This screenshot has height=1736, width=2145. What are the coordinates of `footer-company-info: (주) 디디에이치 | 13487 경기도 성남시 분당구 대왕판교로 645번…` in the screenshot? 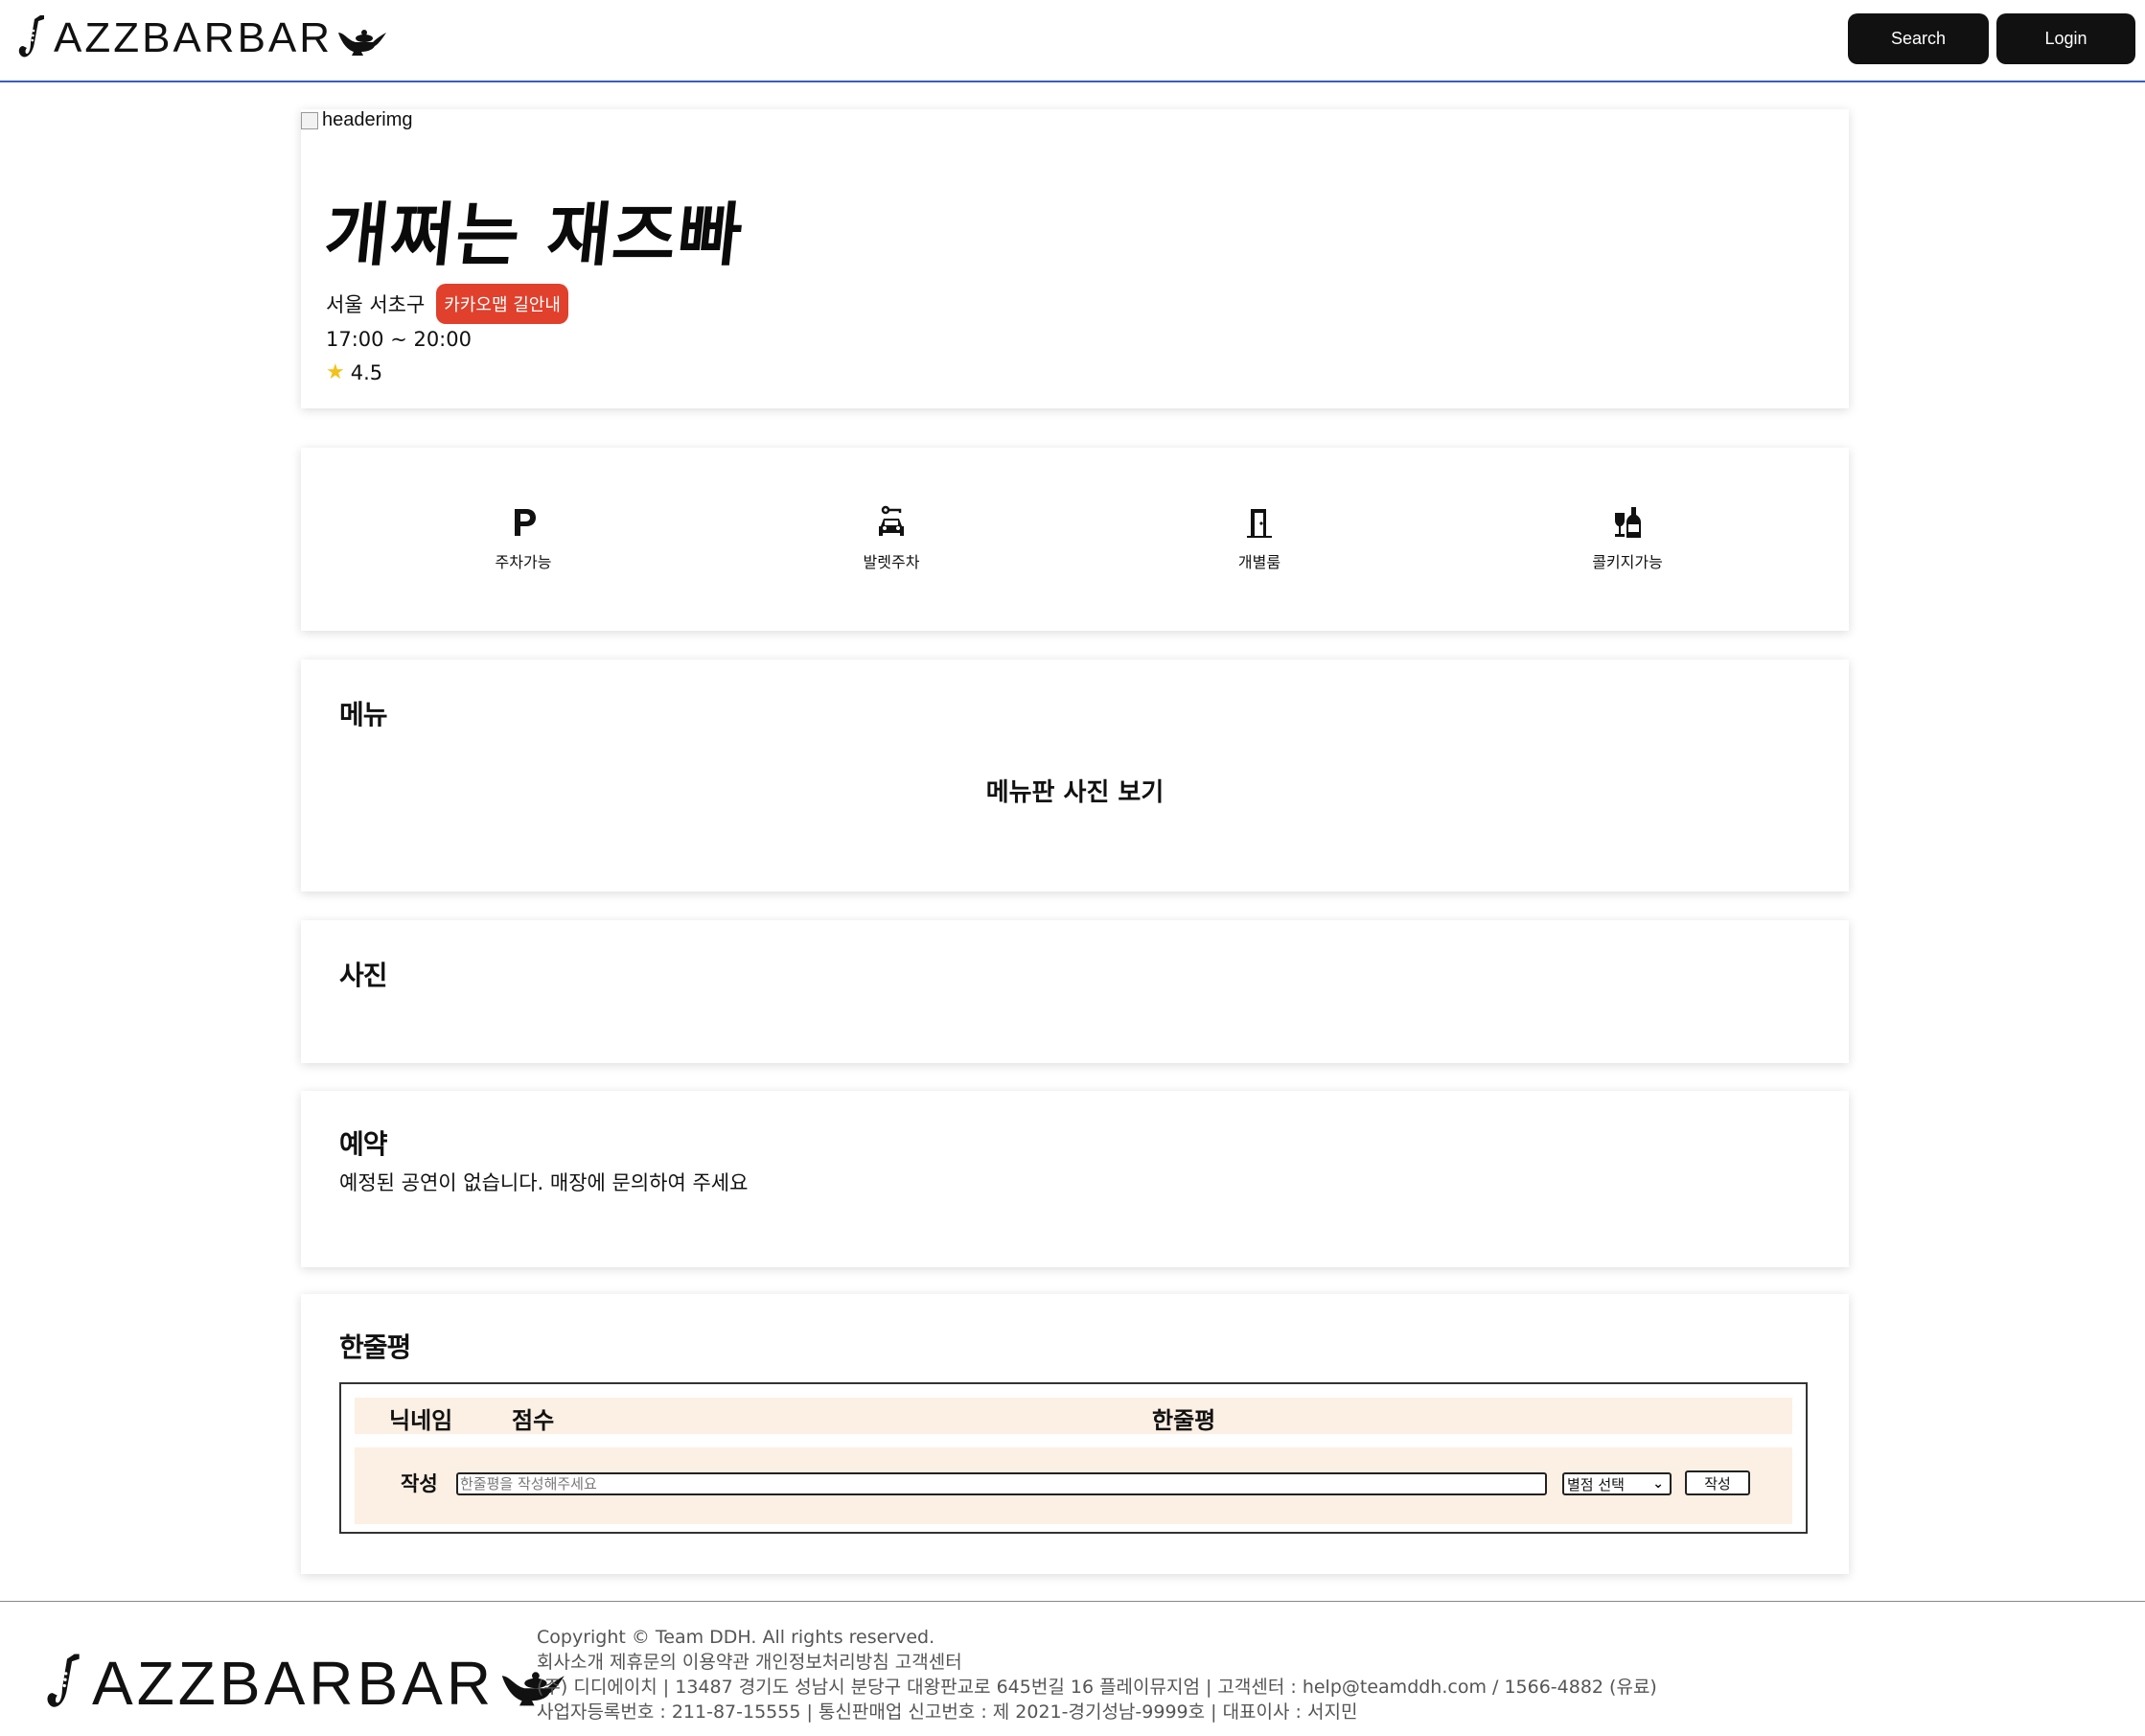 It's located at (1097, 1687).